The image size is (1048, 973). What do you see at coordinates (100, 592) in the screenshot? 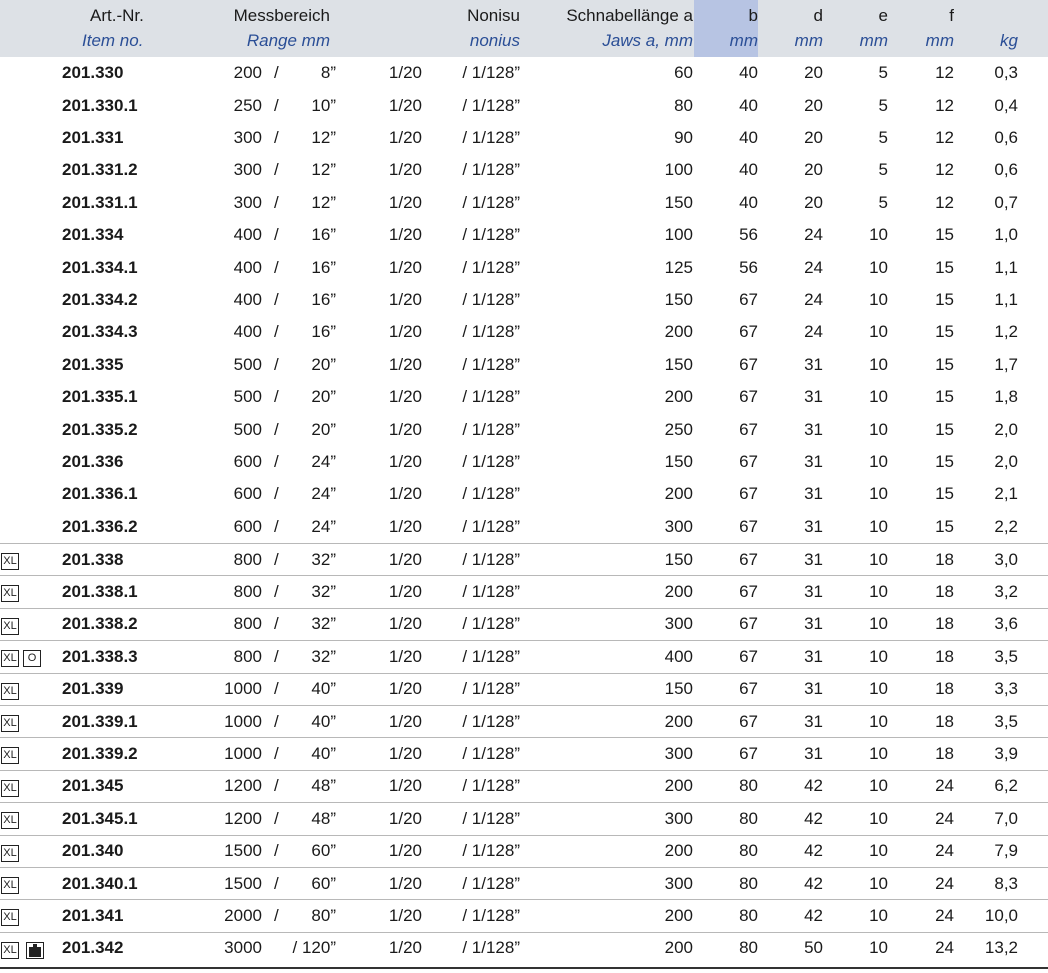
I see `cell-art: 201.338.1` at bounding box center [100, 592].